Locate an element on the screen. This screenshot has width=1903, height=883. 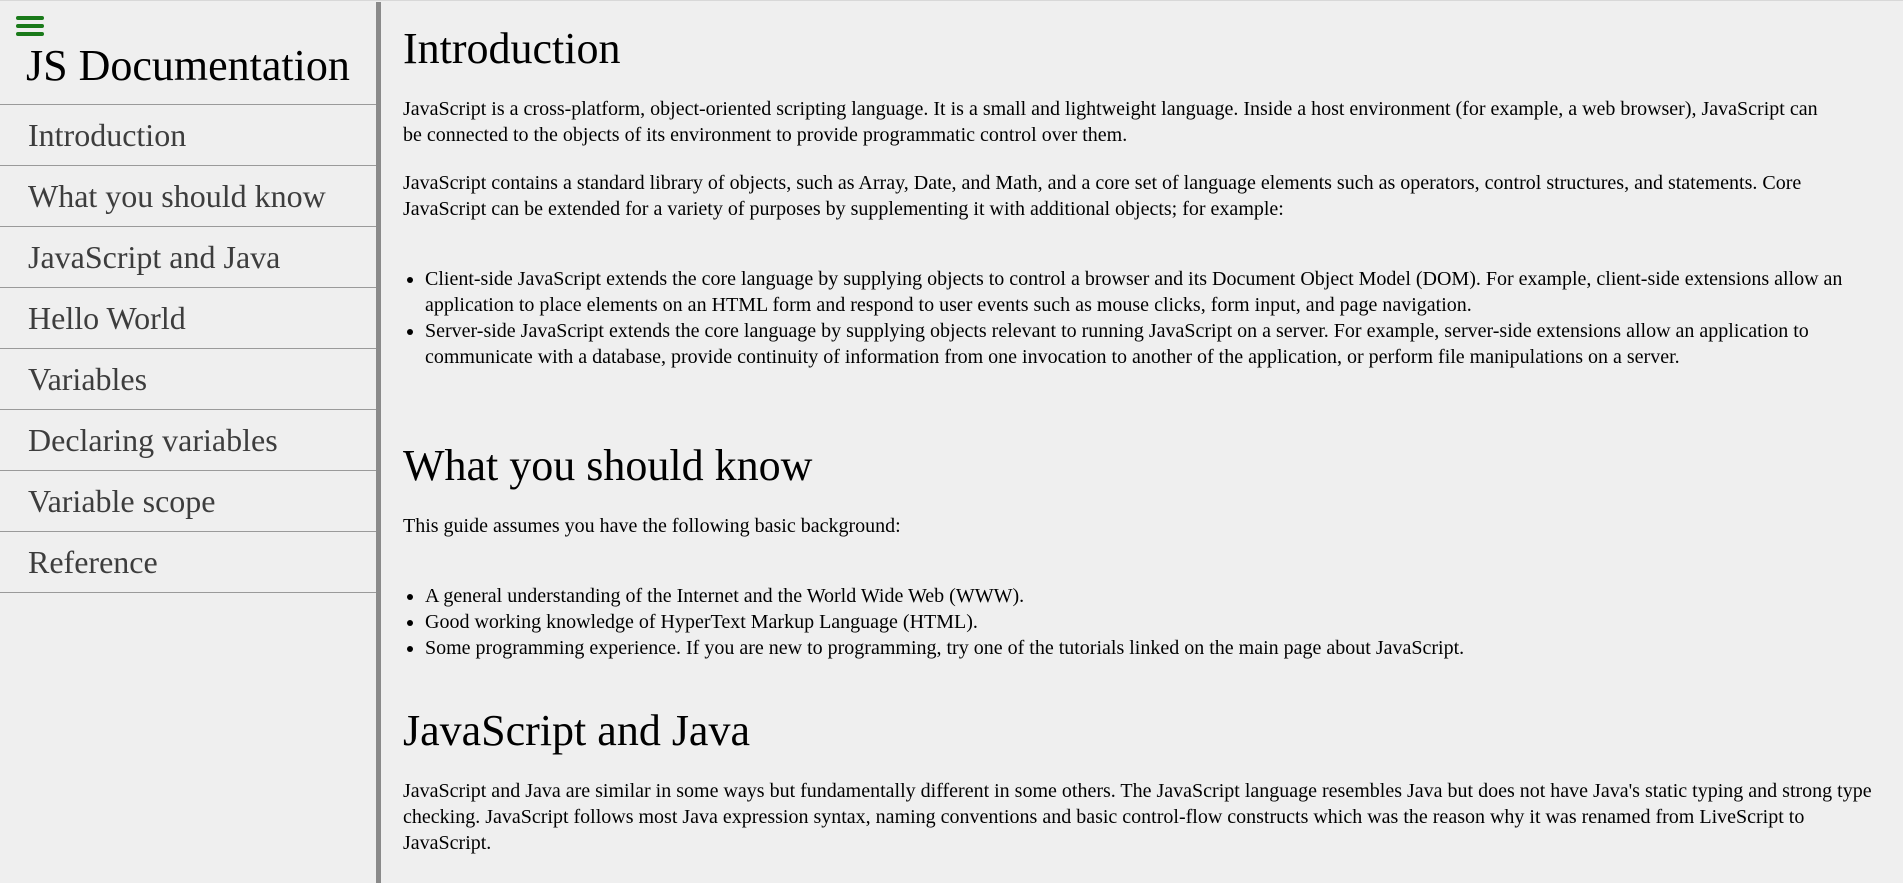
nav-link-variable-scope: Variable scope is located at coordinates (188, 501).